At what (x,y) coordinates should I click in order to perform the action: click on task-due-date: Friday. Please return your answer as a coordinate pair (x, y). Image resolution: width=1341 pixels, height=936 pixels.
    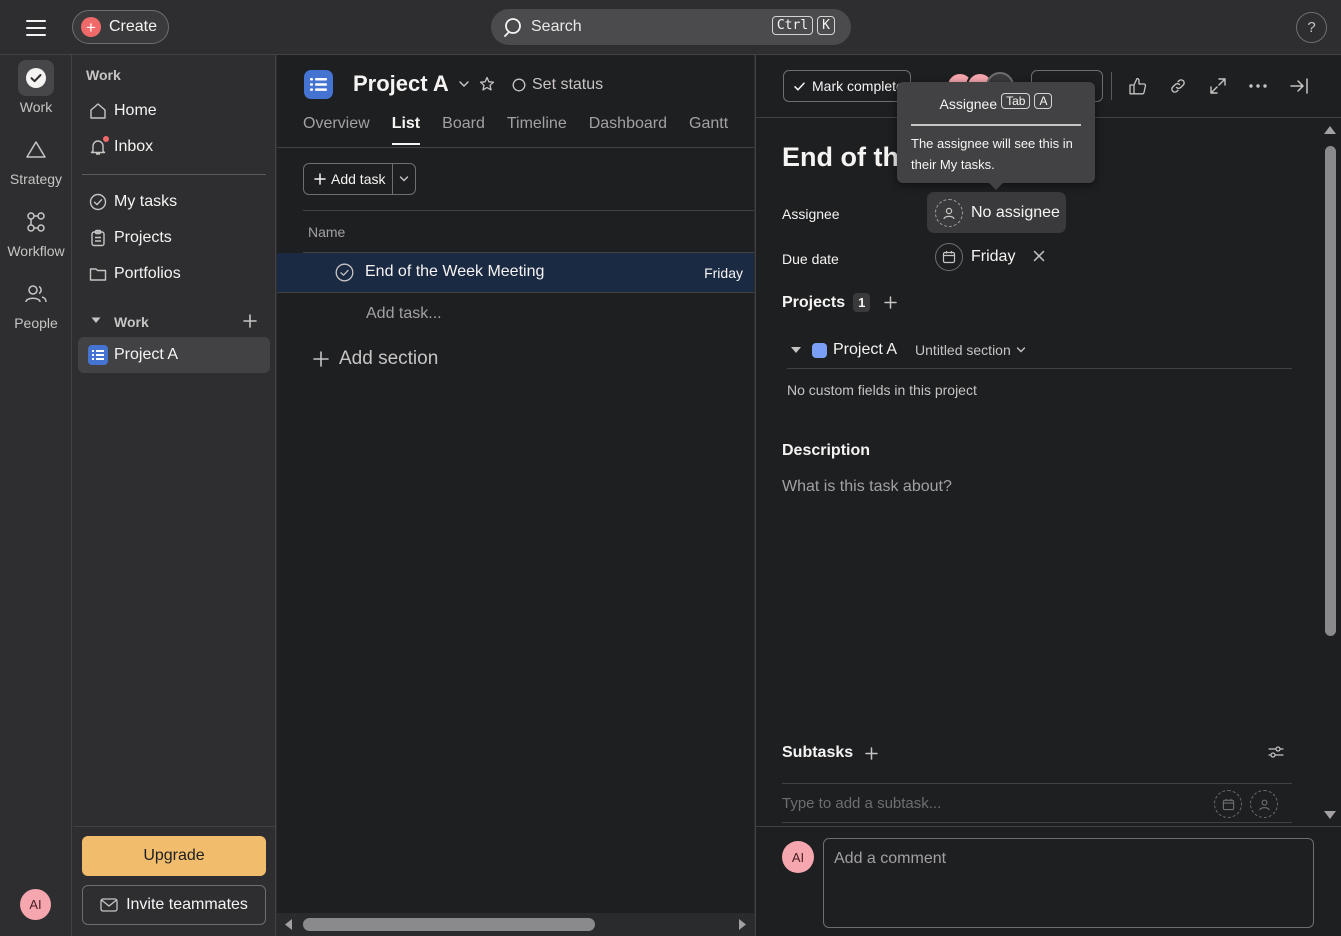
    Looking at the image, I should click on (723, 273).